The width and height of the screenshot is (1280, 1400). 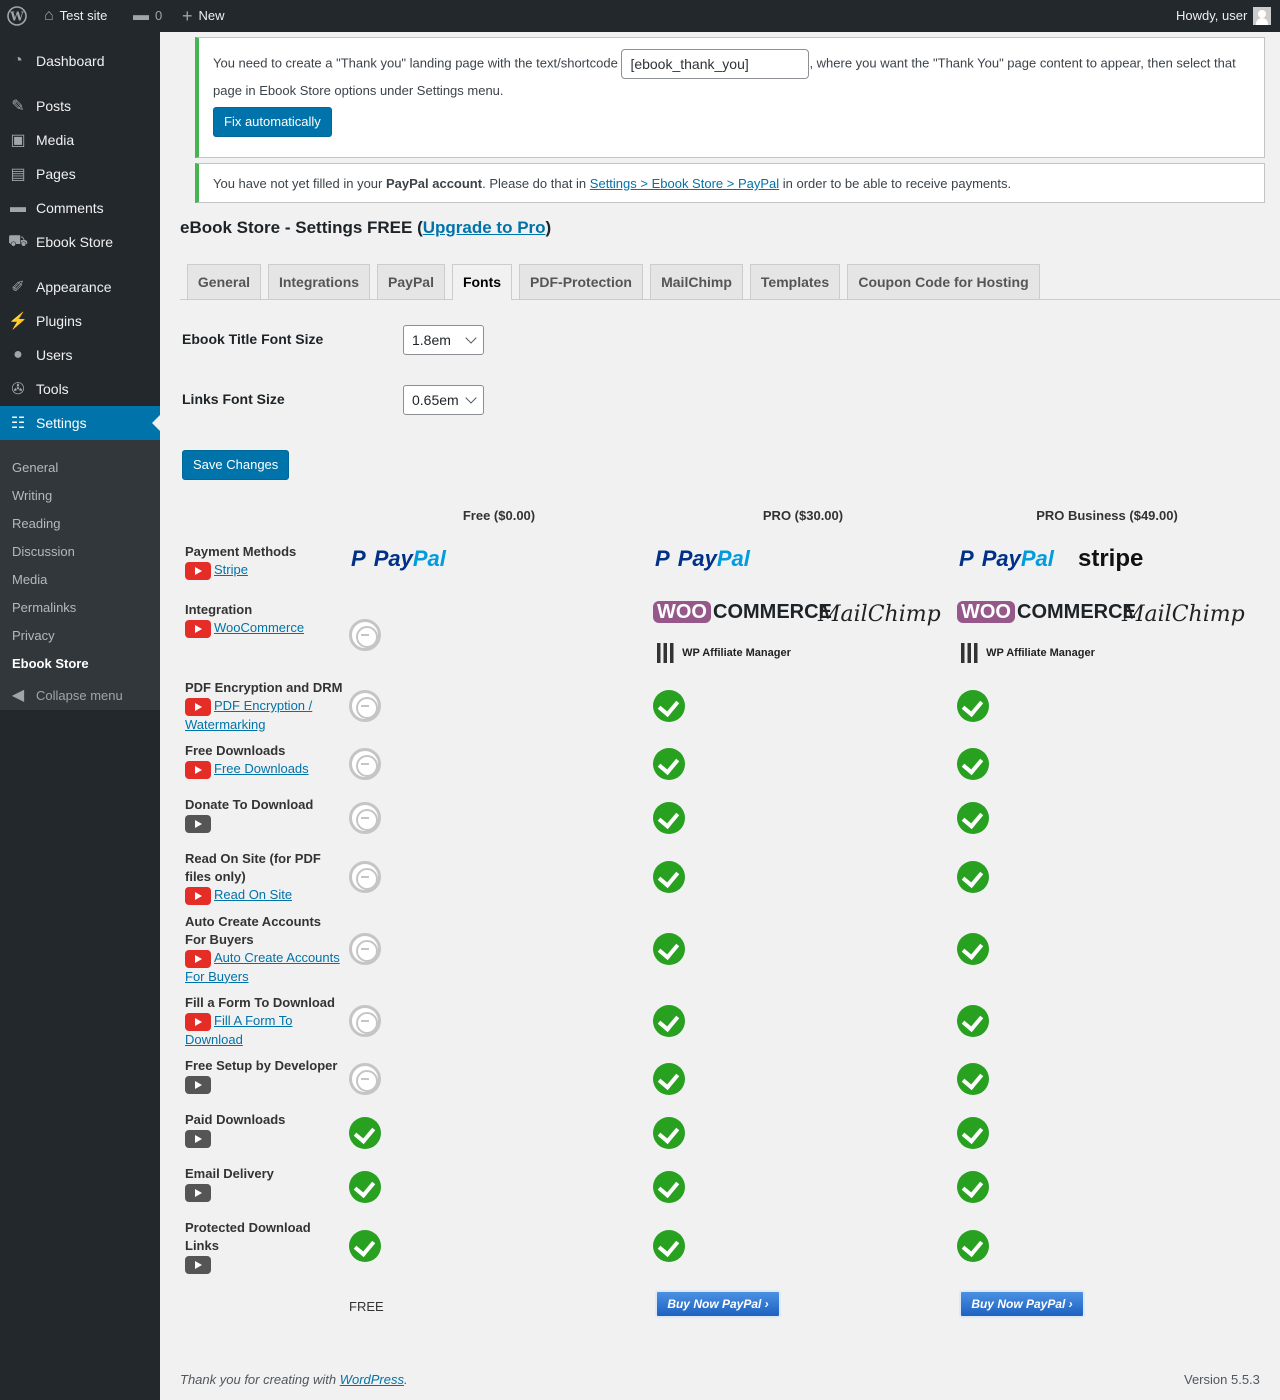 What do you see at coordinates (80, 287) in the screenshot?
I see `sidebar-item-appearance: ✐ Appearance` at bounding box center [80, 287].